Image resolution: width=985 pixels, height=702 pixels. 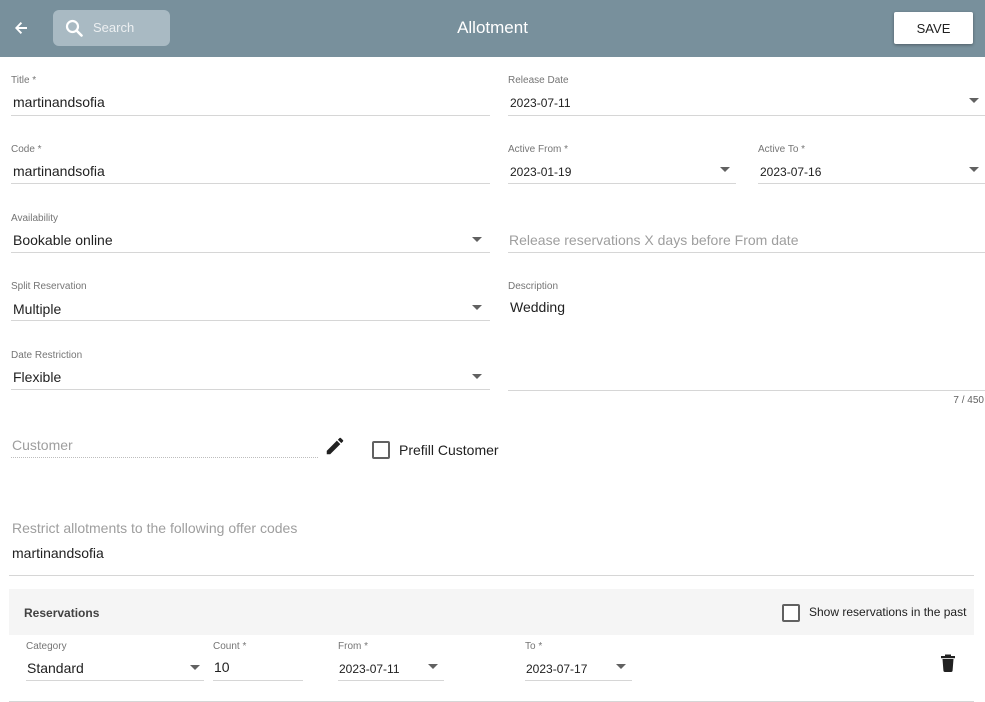 What do you see at coordinates (47, 355) in the screenshot?
I see `date-restriction-label: Date Restriction` at bounding box center [47, 355].